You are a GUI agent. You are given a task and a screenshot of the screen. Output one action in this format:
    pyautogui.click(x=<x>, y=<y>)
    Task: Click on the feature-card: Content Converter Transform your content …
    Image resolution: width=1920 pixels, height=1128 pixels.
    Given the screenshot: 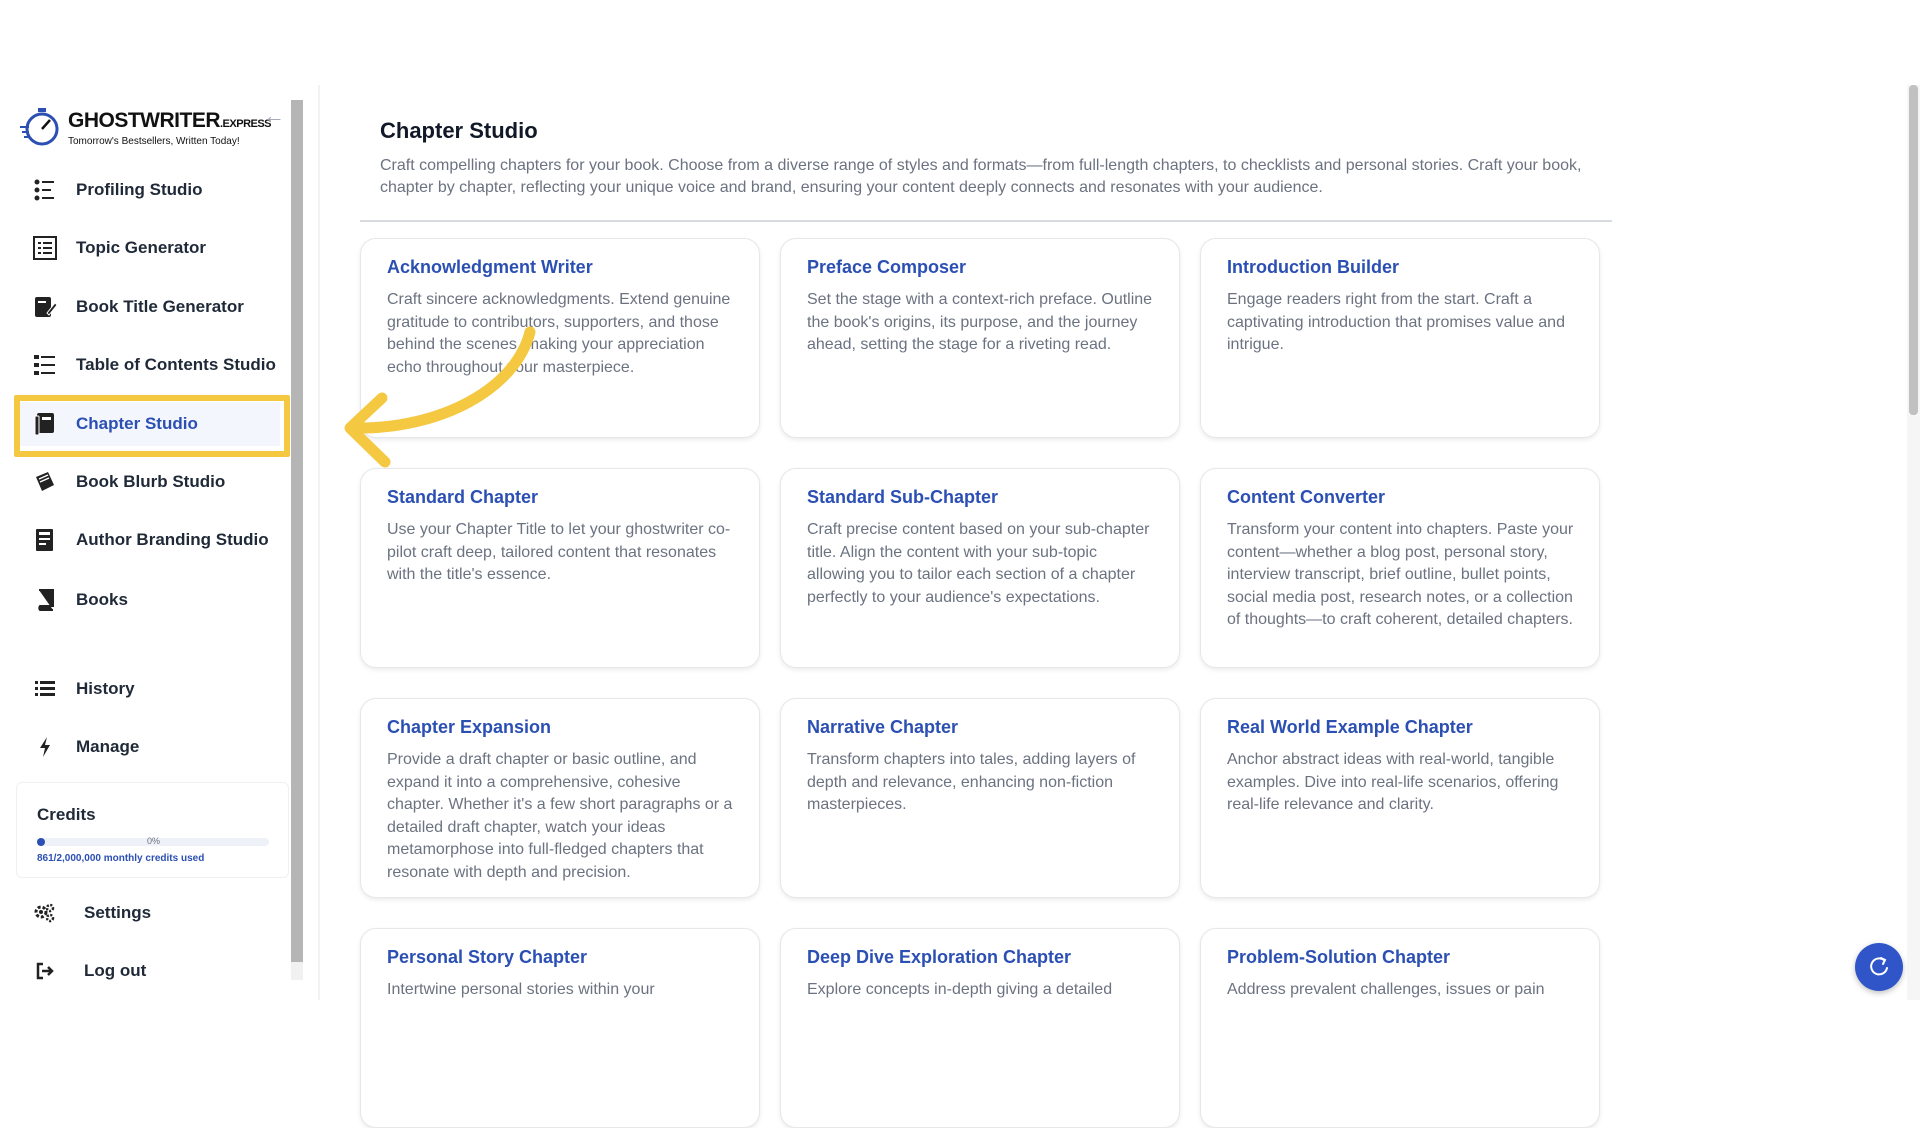 What is the action you would take?
    pyautogui.click(x=1400, y=568)
    